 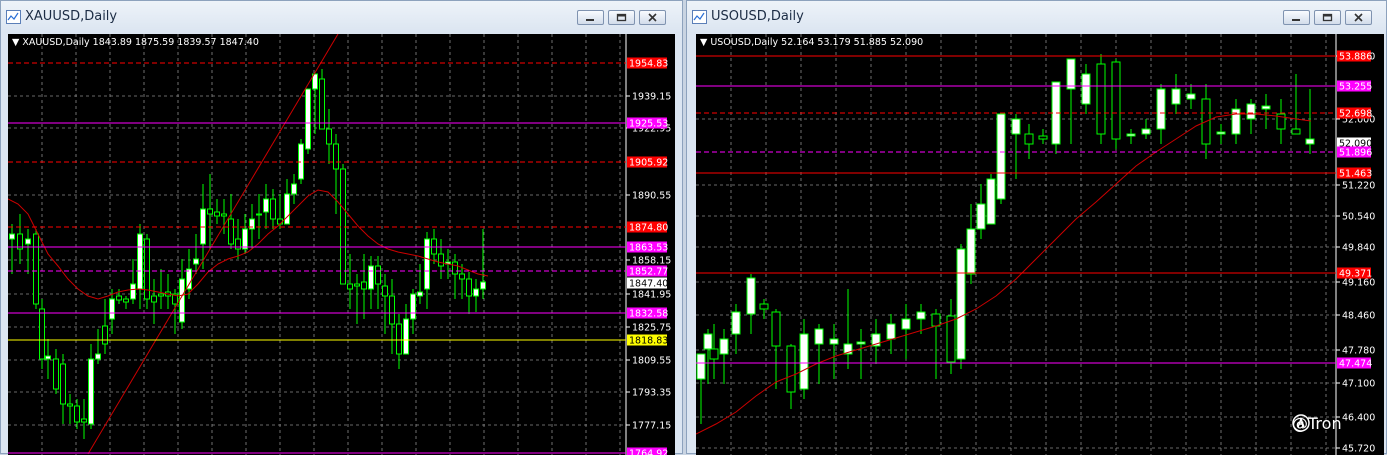 I want to click on price-tick-label: 49.840, so click(x=1358, y=248).